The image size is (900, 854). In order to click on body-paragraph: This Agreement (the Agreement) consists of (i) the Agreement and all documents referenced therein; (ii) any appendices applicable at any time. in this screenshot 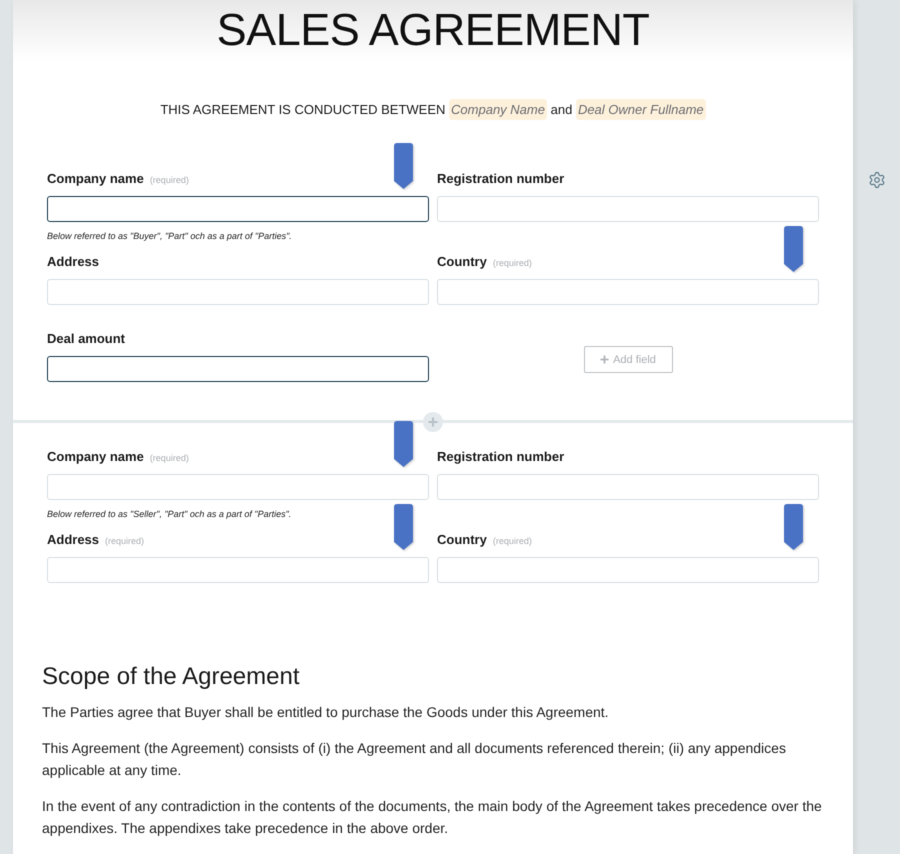, I will do `click(414, 759)`.